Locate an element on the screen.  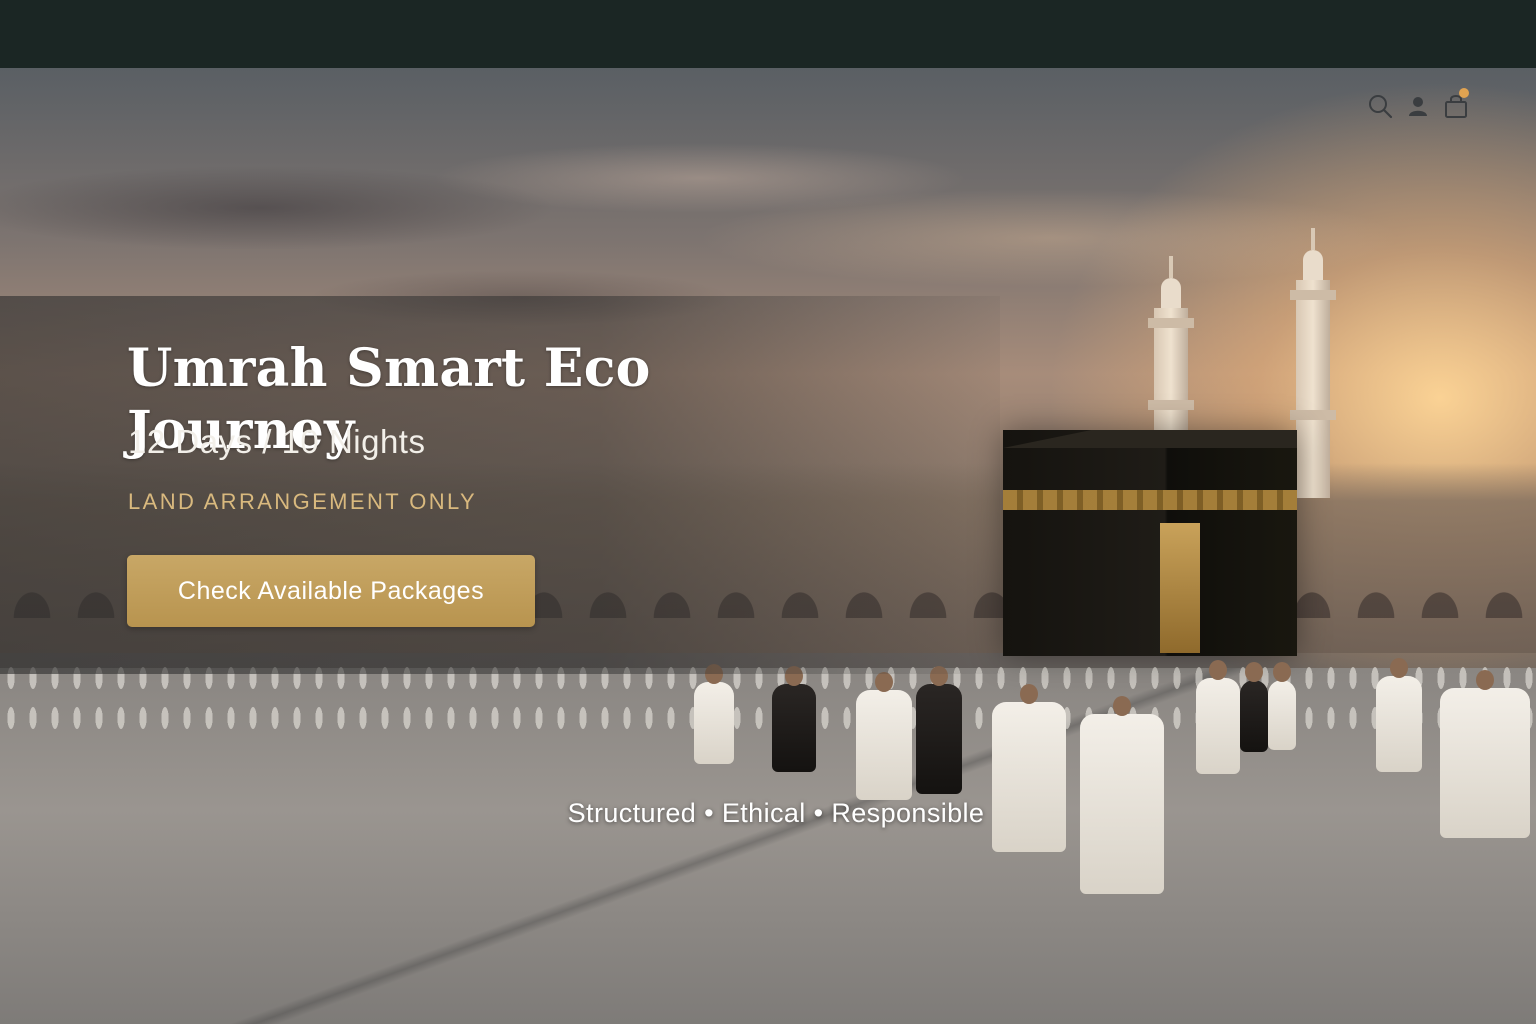
kaaba-door is located at coordinates (1180, 588).